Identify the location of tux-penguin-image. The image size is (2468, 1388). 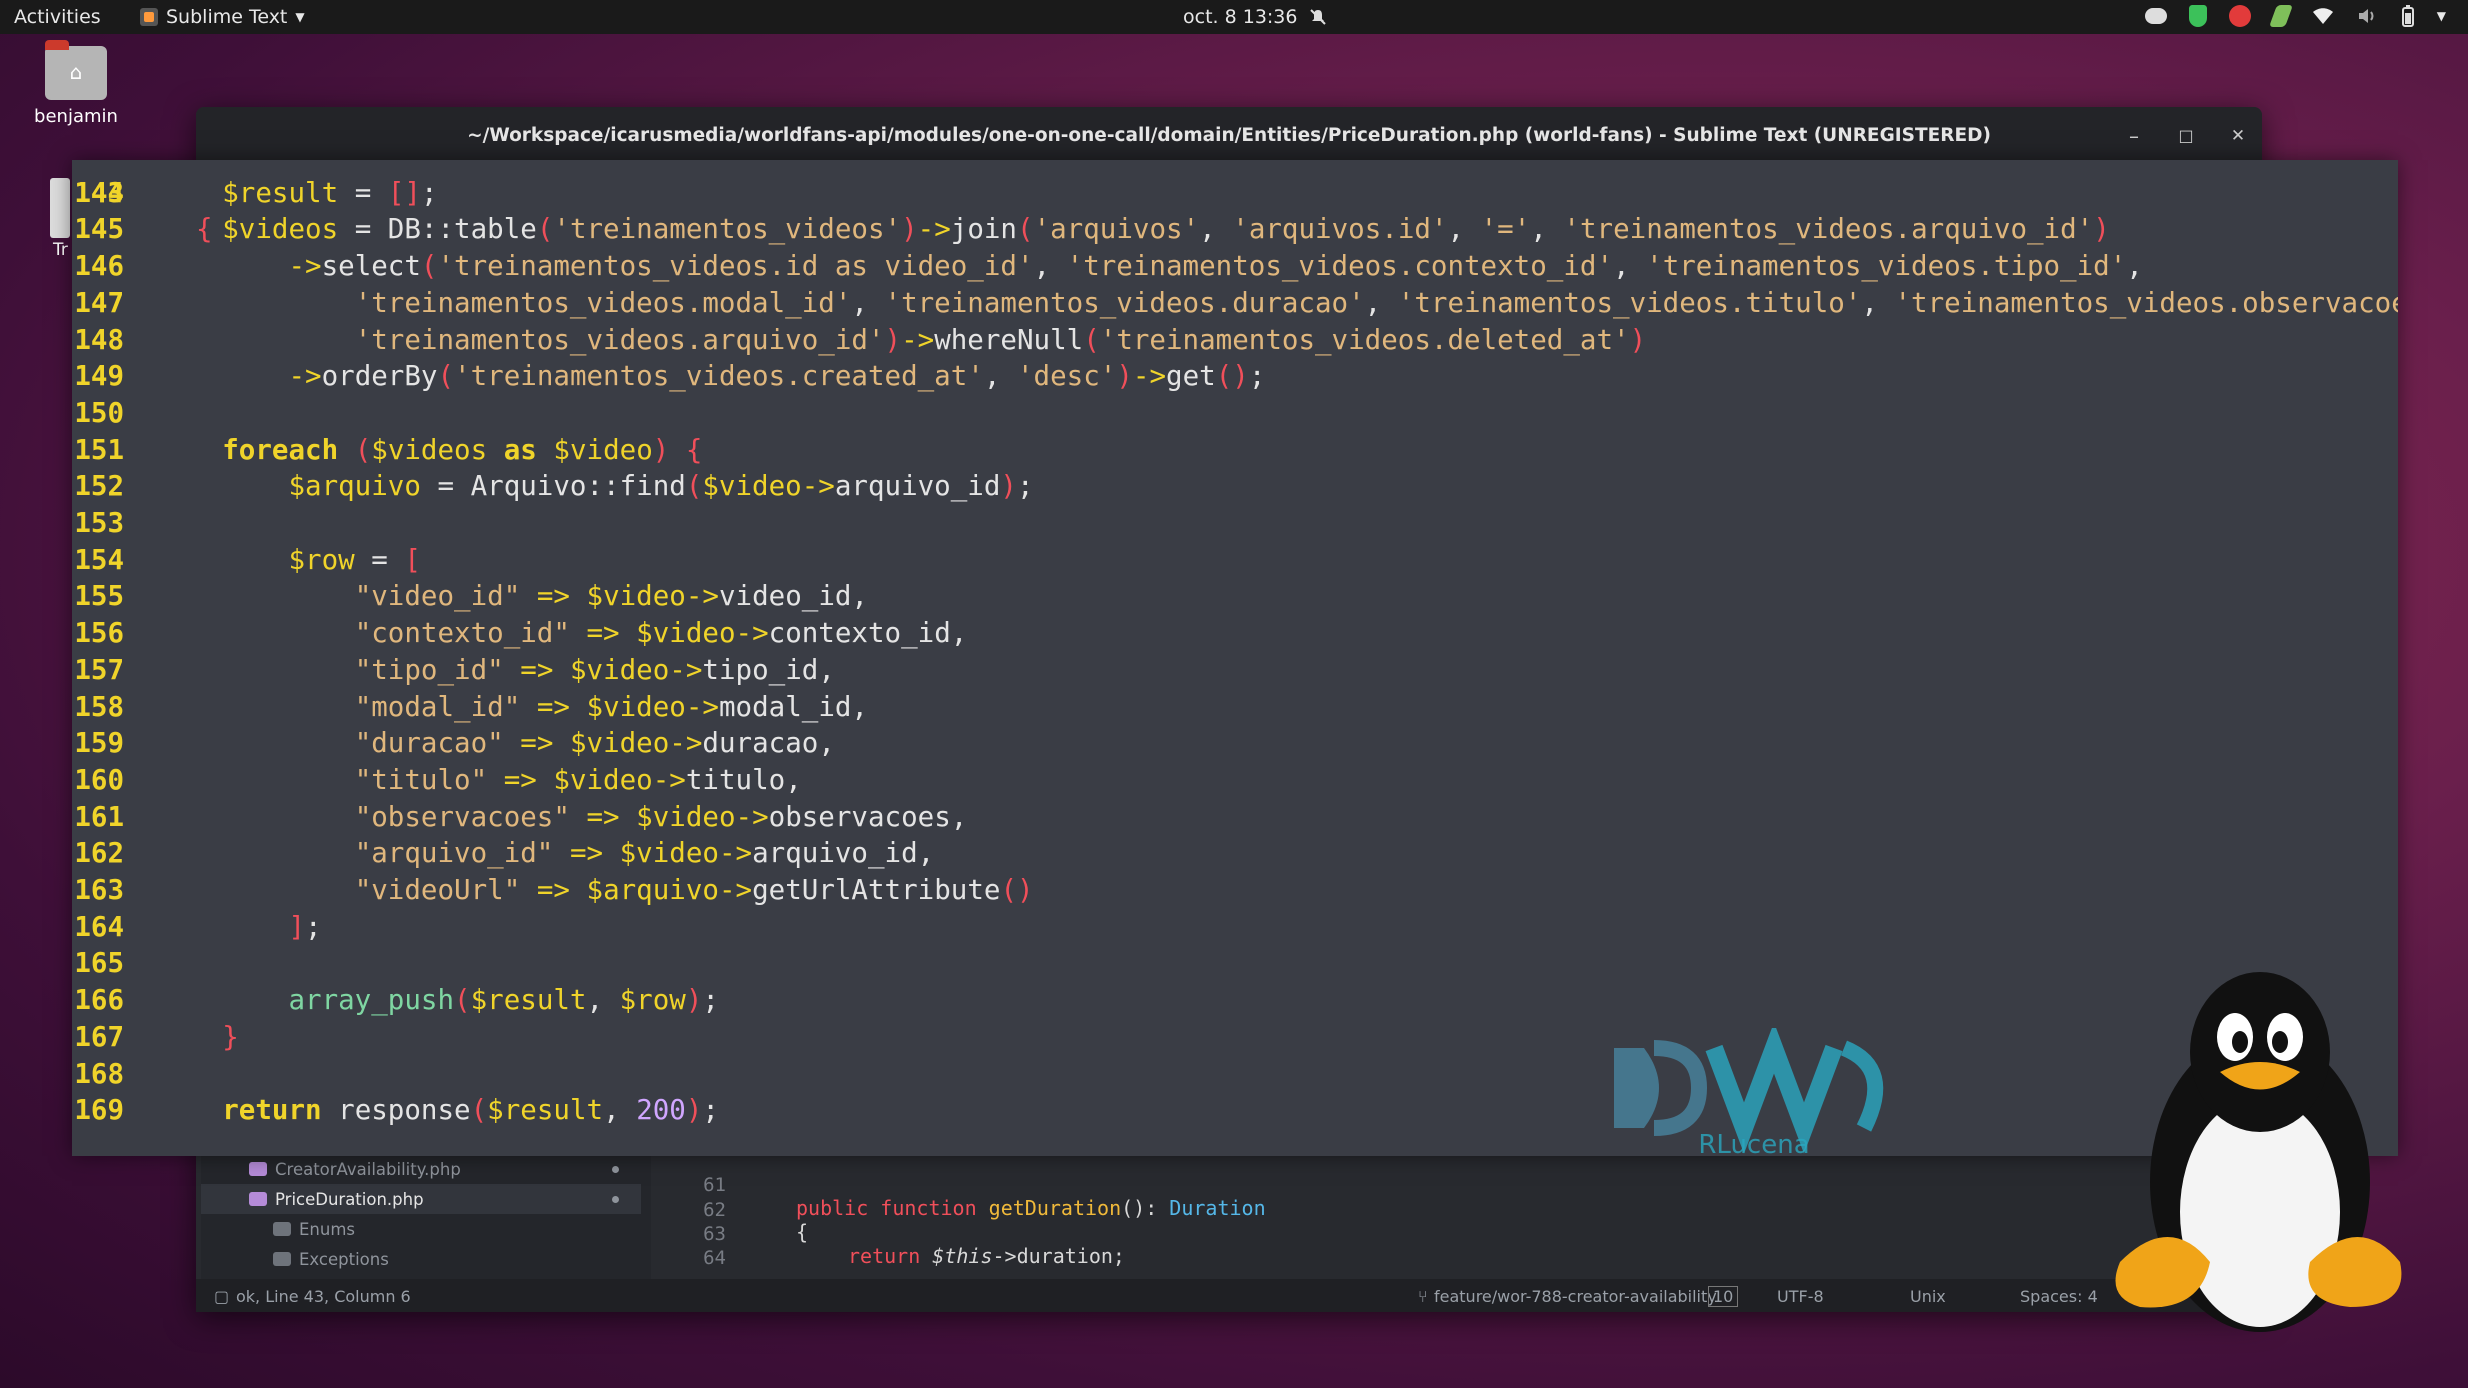
(2258, 1152).